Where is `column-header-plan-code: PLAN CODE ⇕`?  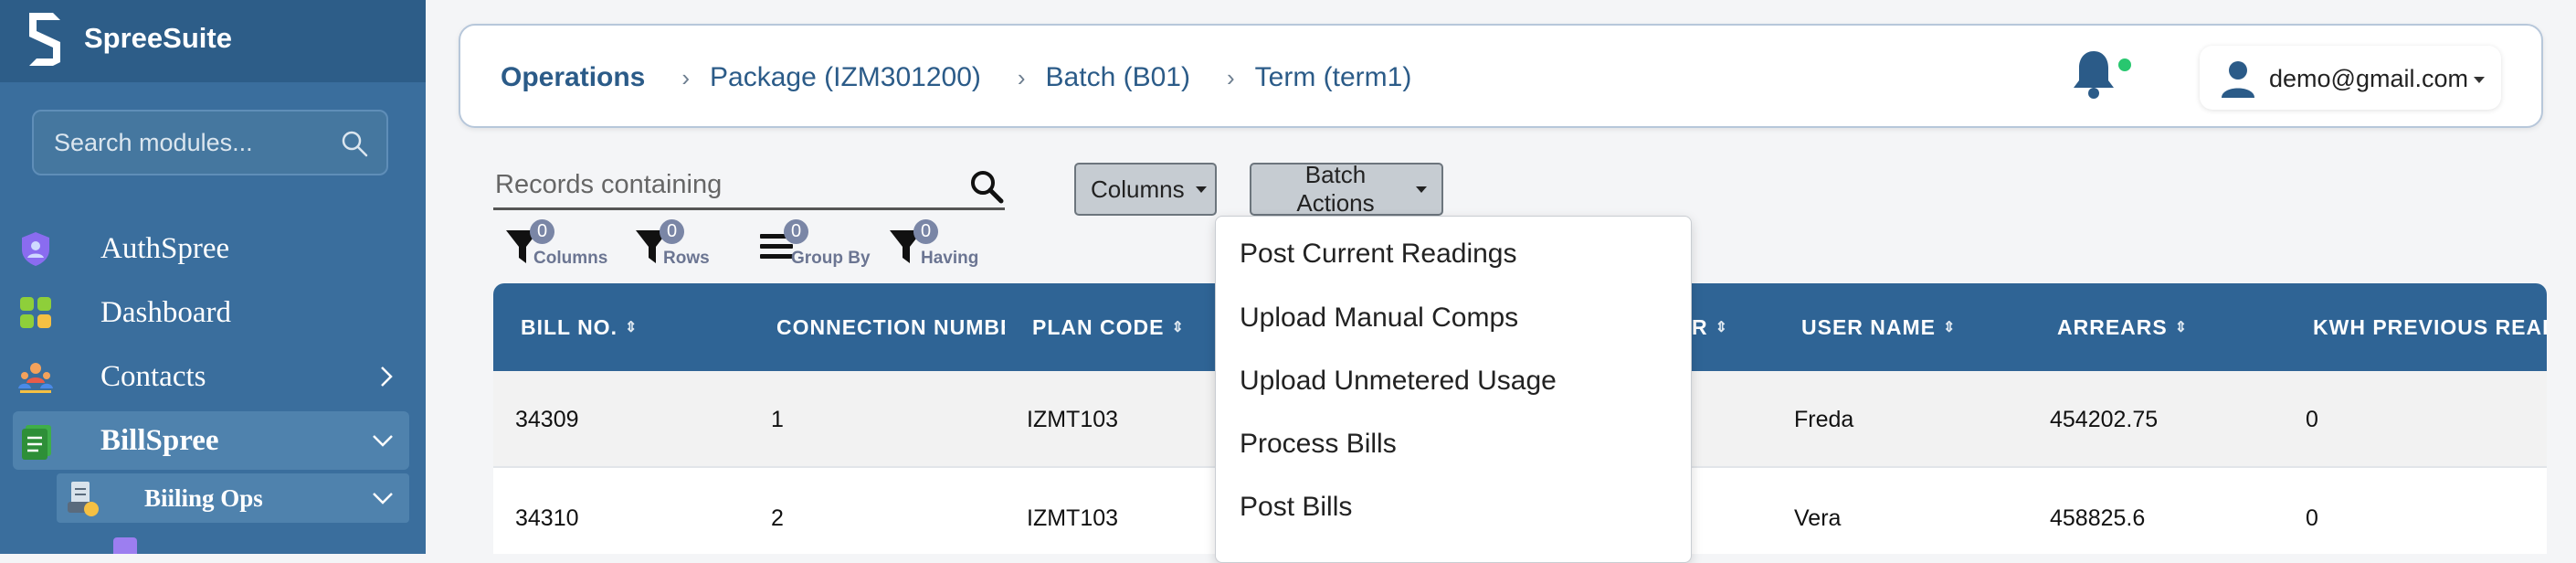
column-header-plan-code: PLAN CODE ⇕ is located at coordinates (1123, 327).